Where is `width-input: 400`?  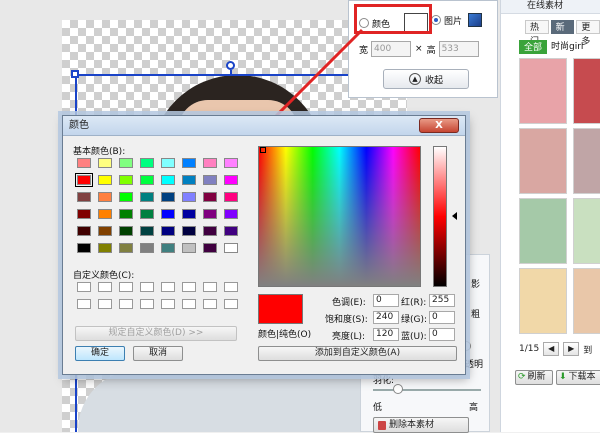 width-input: 400 is located at coordinates (391, 49).